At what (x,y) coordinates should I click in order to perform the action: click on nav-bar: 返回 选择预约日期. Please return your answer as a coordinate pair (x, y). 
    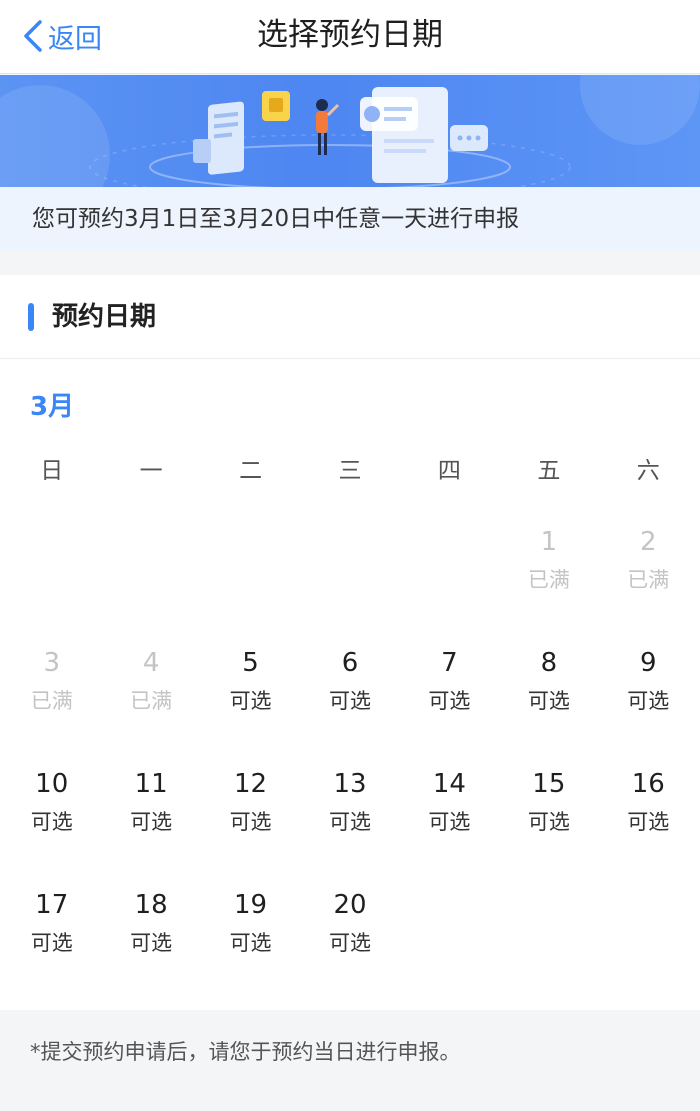
    Looking at the image, I should click on (350, 37).